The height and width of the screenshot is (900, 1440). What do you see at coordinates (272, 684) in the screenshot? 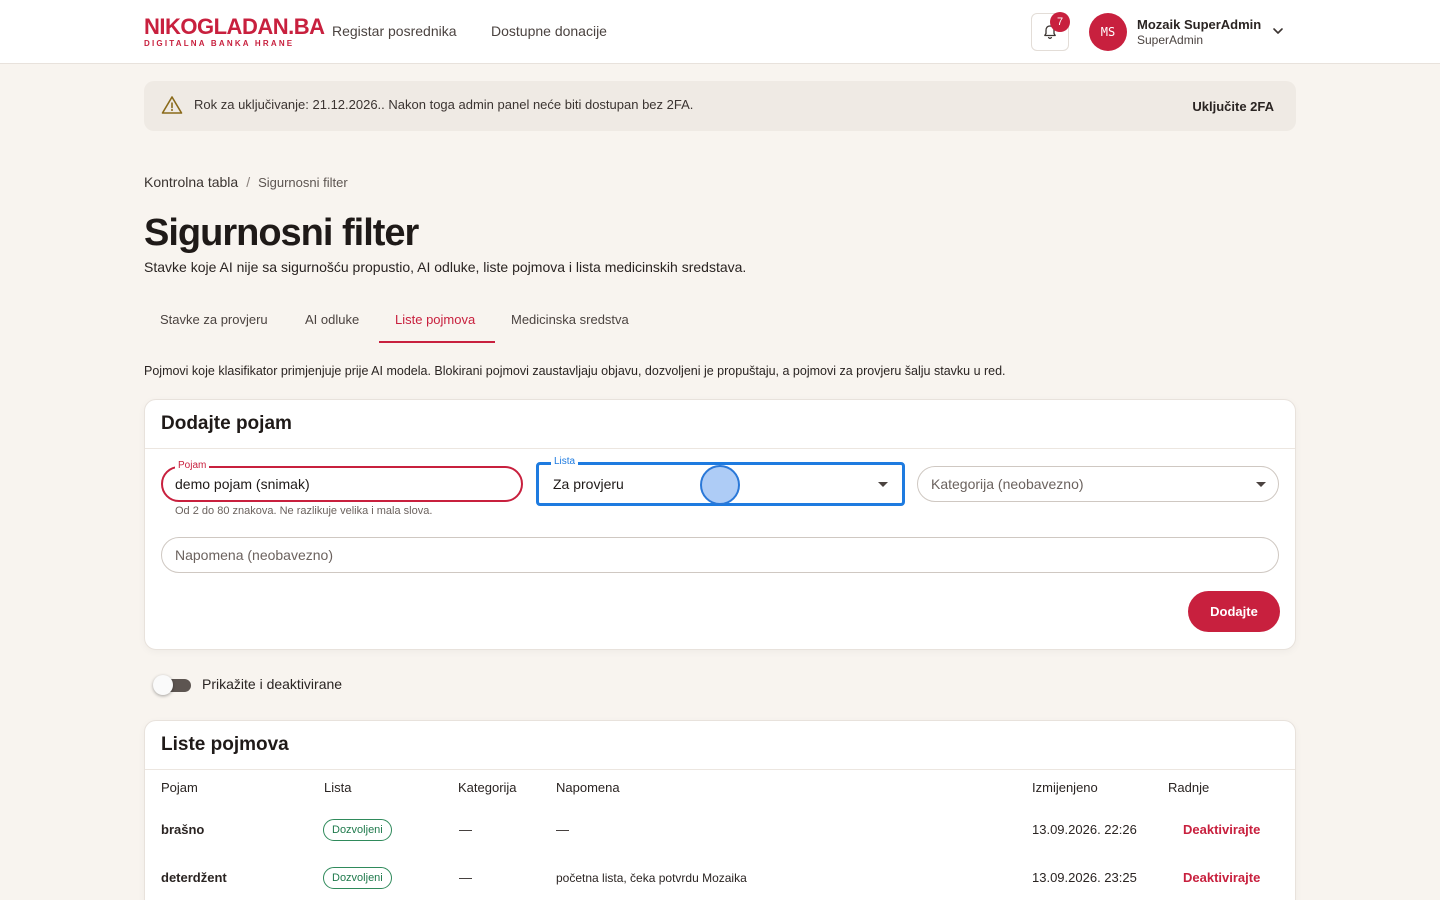
I see `show-deactivated-label: Prikažite i deaktivirane` at bounding box center [272, 684].